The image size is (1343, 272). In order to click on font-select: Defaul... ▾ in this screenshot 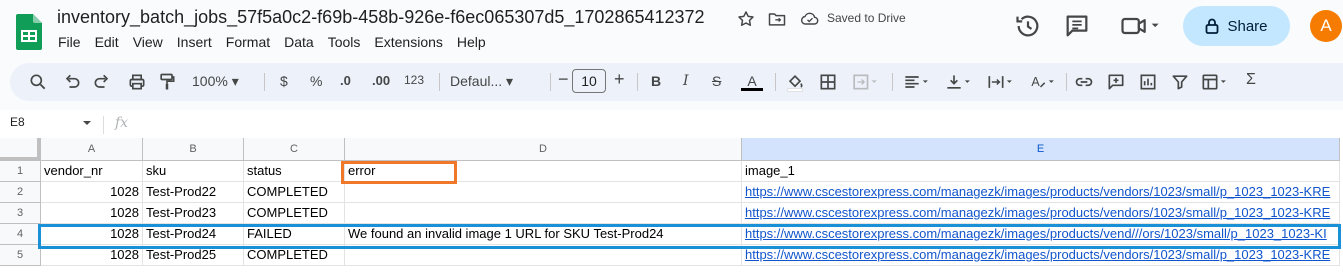, I will do `click(481, 81)`.